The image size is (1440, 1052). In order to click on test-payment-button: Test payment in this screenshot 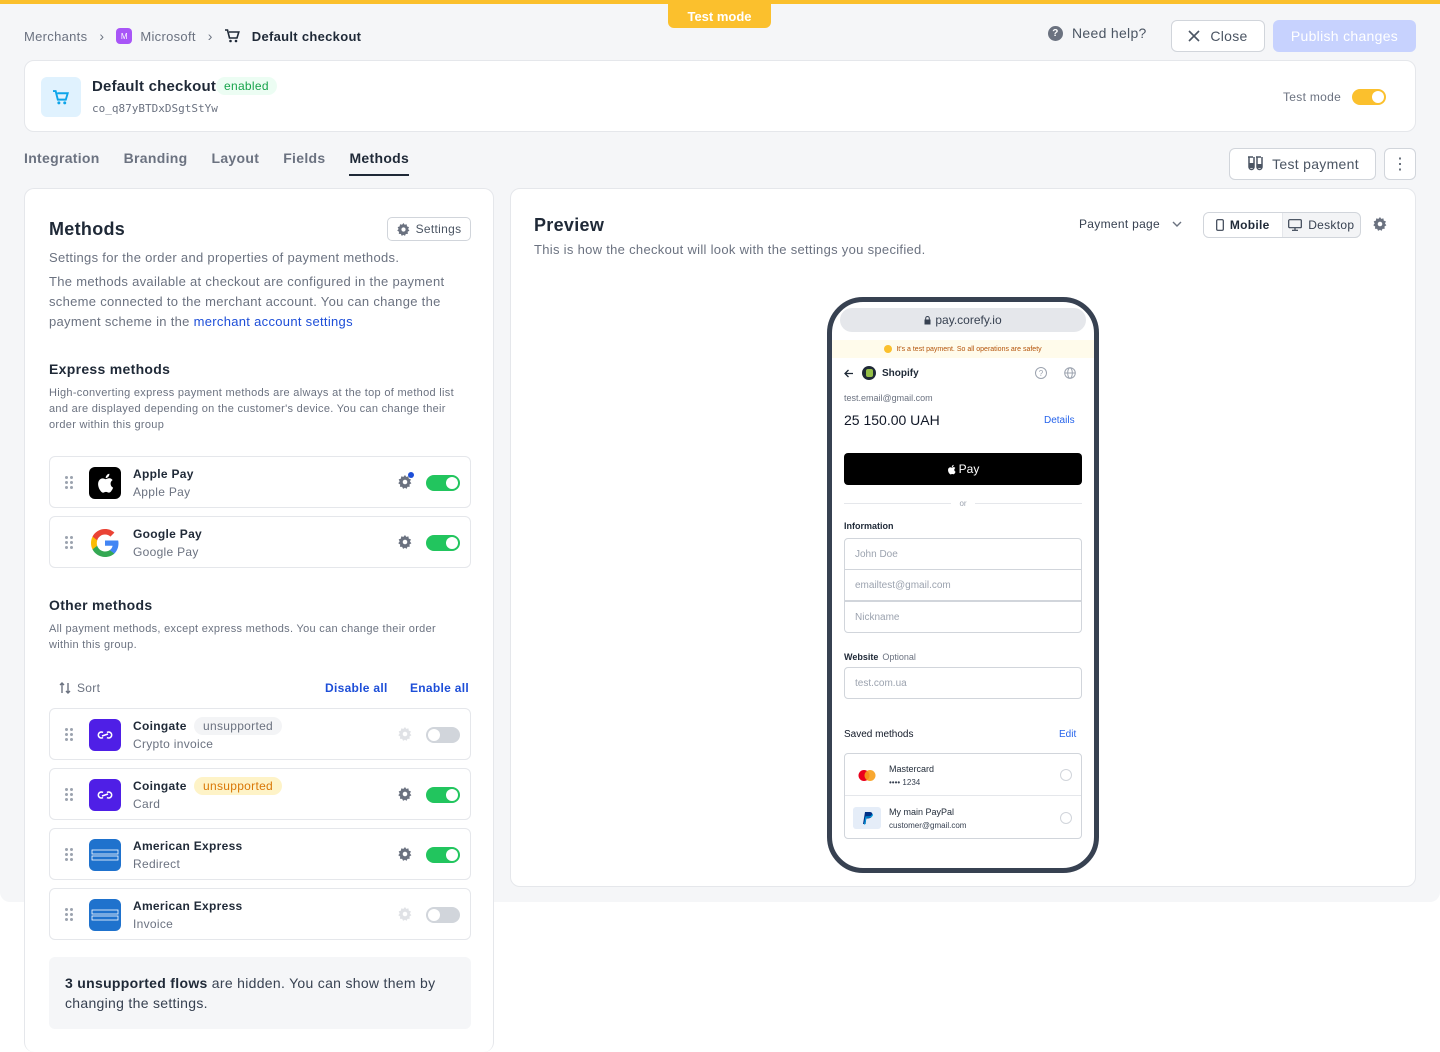, I will do `click(1302, 164)`.